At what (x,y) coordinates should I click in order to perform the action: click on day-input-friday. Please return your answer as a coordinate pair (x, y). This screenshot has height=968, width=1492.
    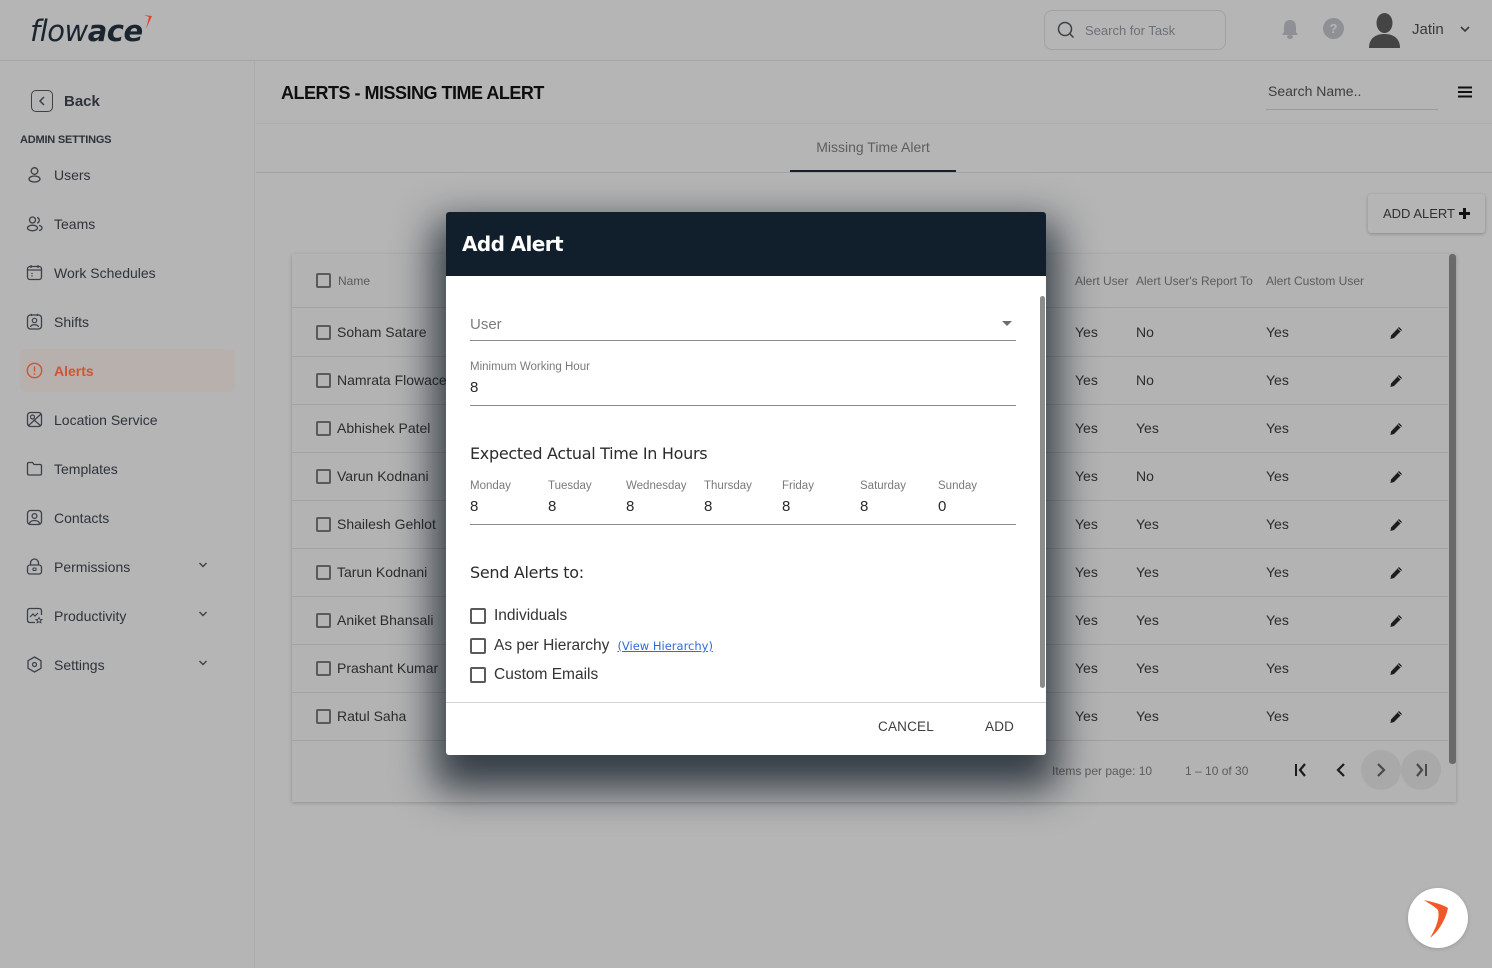
    Looking at the image, I should click on (817, 506).